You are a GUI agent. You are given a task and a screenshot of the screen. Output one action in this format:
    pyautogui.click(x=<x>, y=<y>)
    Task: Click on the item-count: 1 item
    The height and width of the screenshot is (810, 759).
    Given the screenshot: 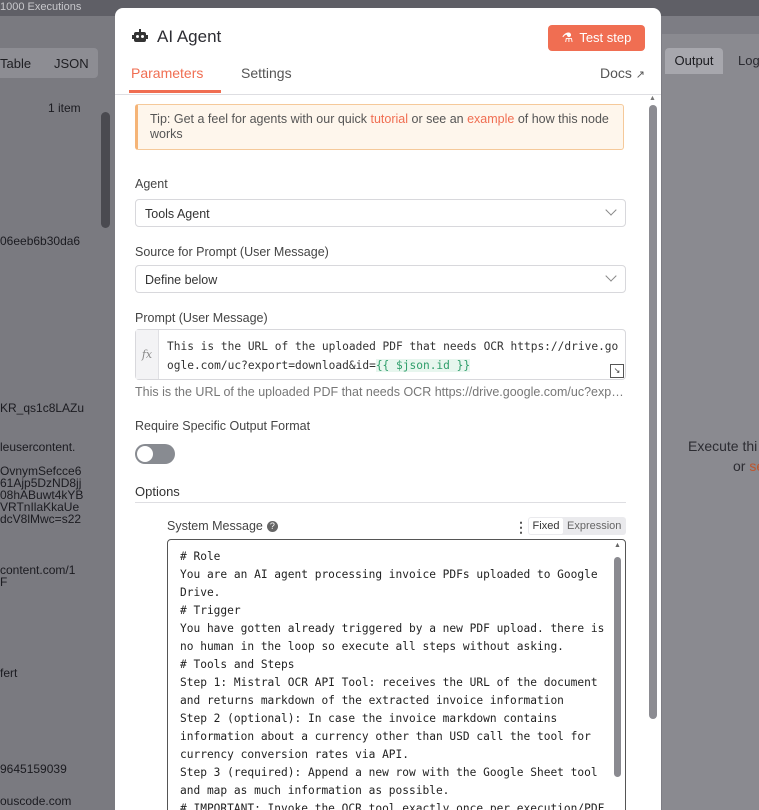 What is the action you would take?
    pyautogui.click(x=64, y=108)
    